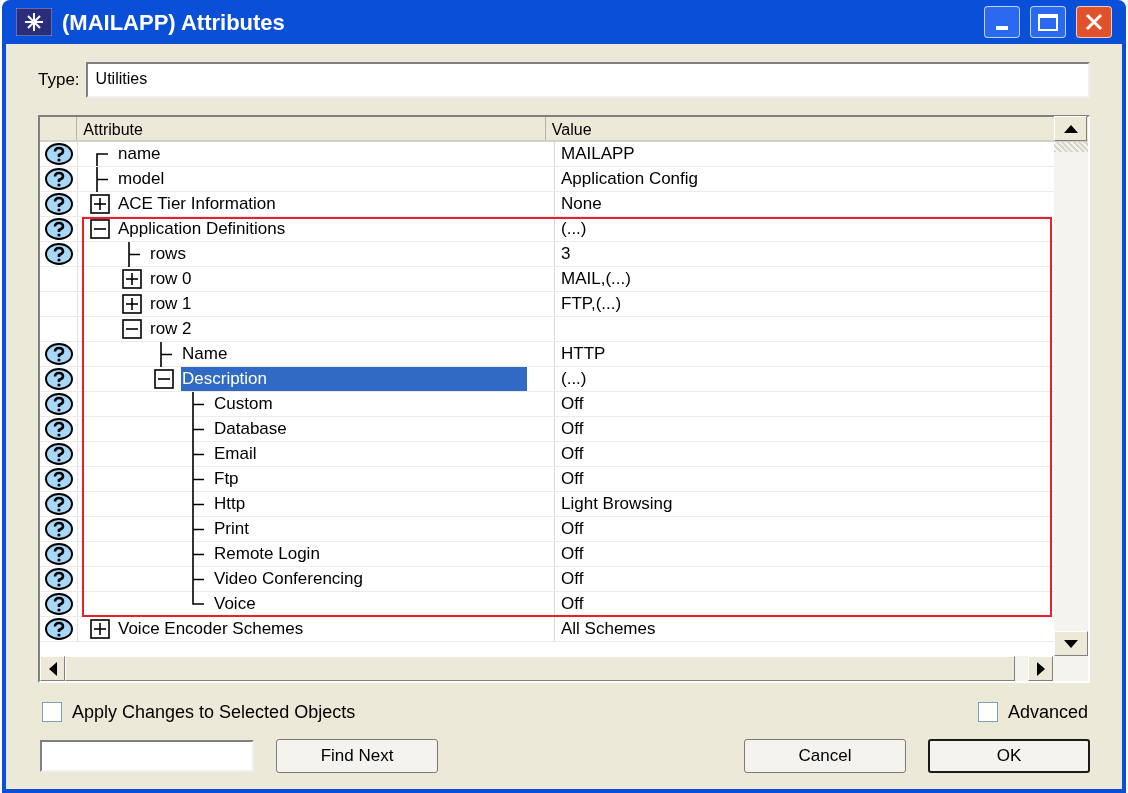  I want to click on value-text: Light Browsing, so click(617, 504).